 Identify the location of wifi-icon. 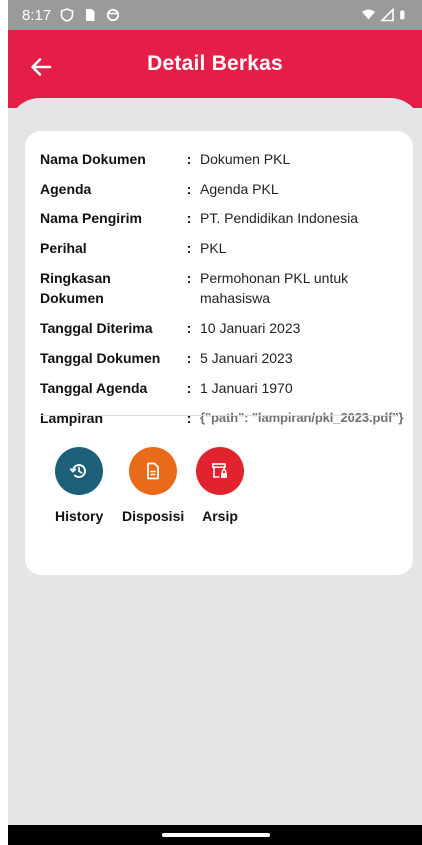
(368, 14).